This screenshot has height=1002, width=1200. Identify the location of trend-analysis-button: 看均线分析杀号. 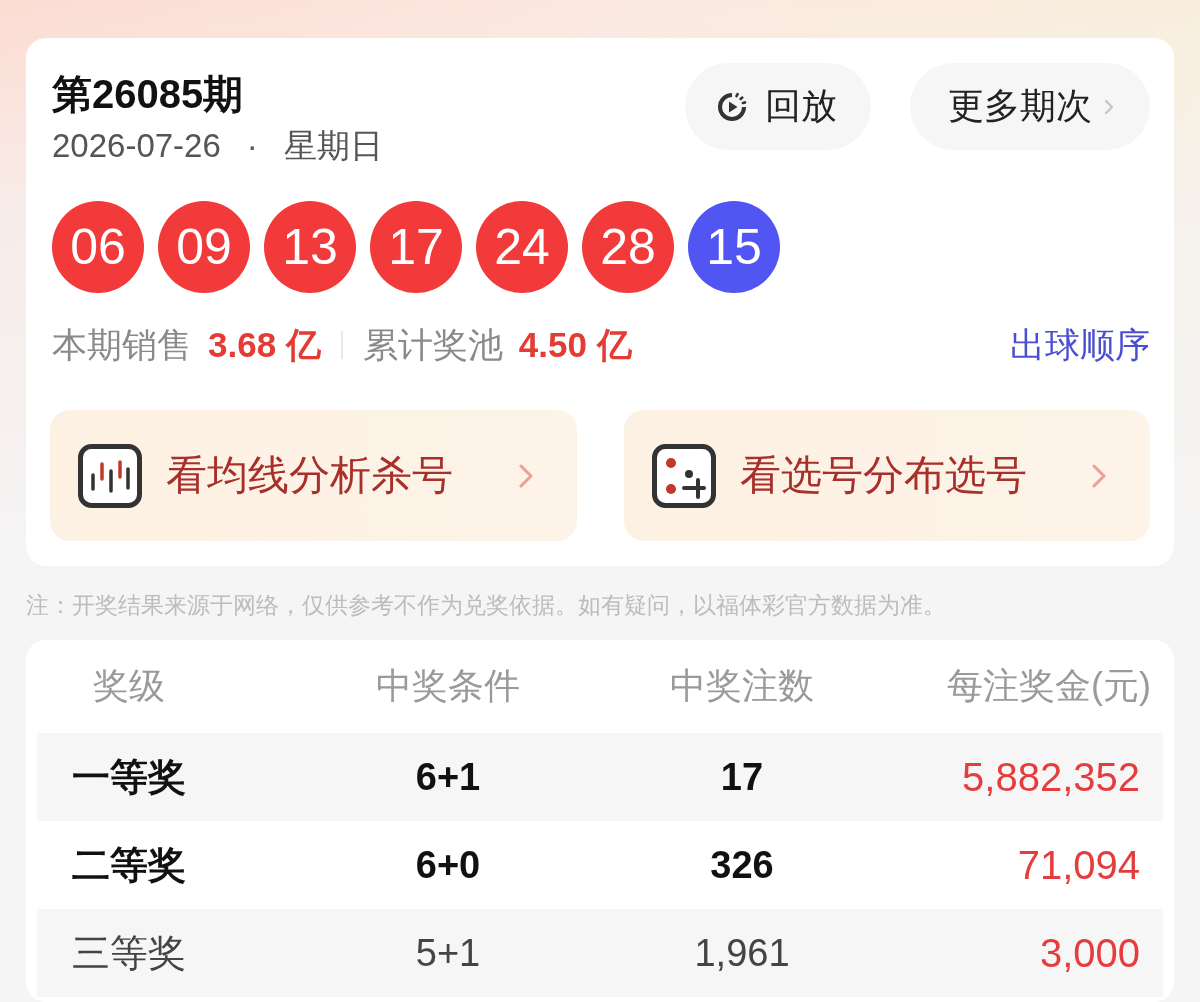
(313, 475).